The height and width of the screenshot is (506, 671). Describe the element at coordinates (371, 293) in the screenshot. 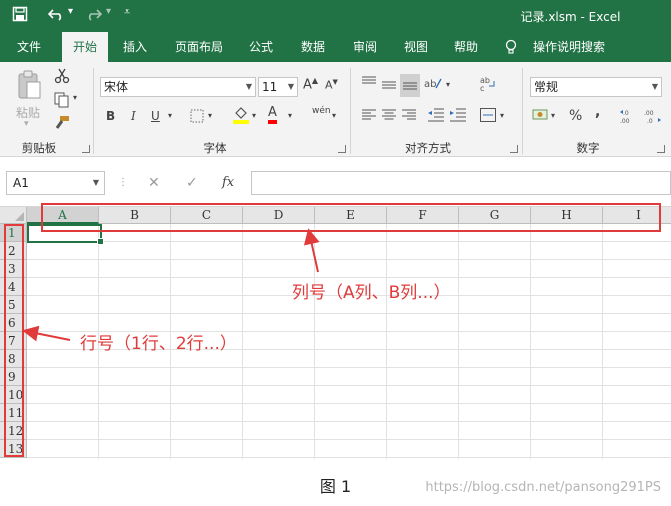

I see `column-annotation-text: 列号（A列、B列...）` at that location.